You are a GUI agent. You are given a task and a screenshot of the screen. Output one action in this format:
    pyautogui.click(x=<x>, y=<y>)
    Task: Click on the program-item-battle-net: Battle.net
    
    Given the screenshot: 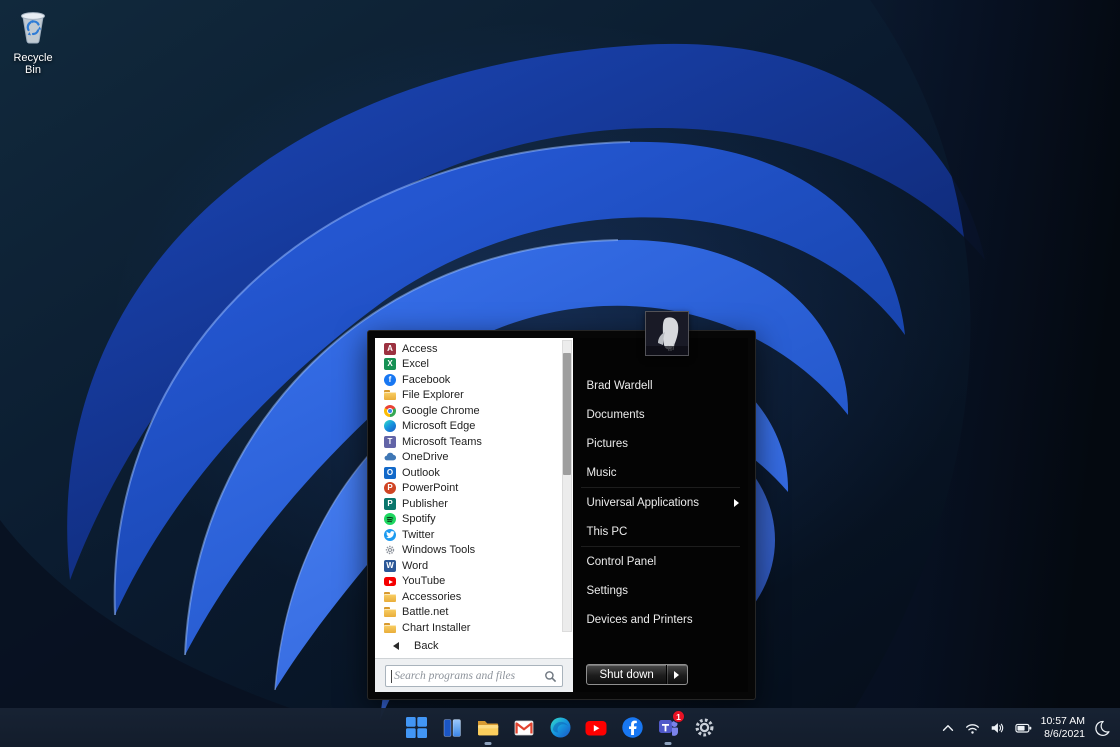 What is the action you would take?
    pyautogui.click(x=474, y=613)
    